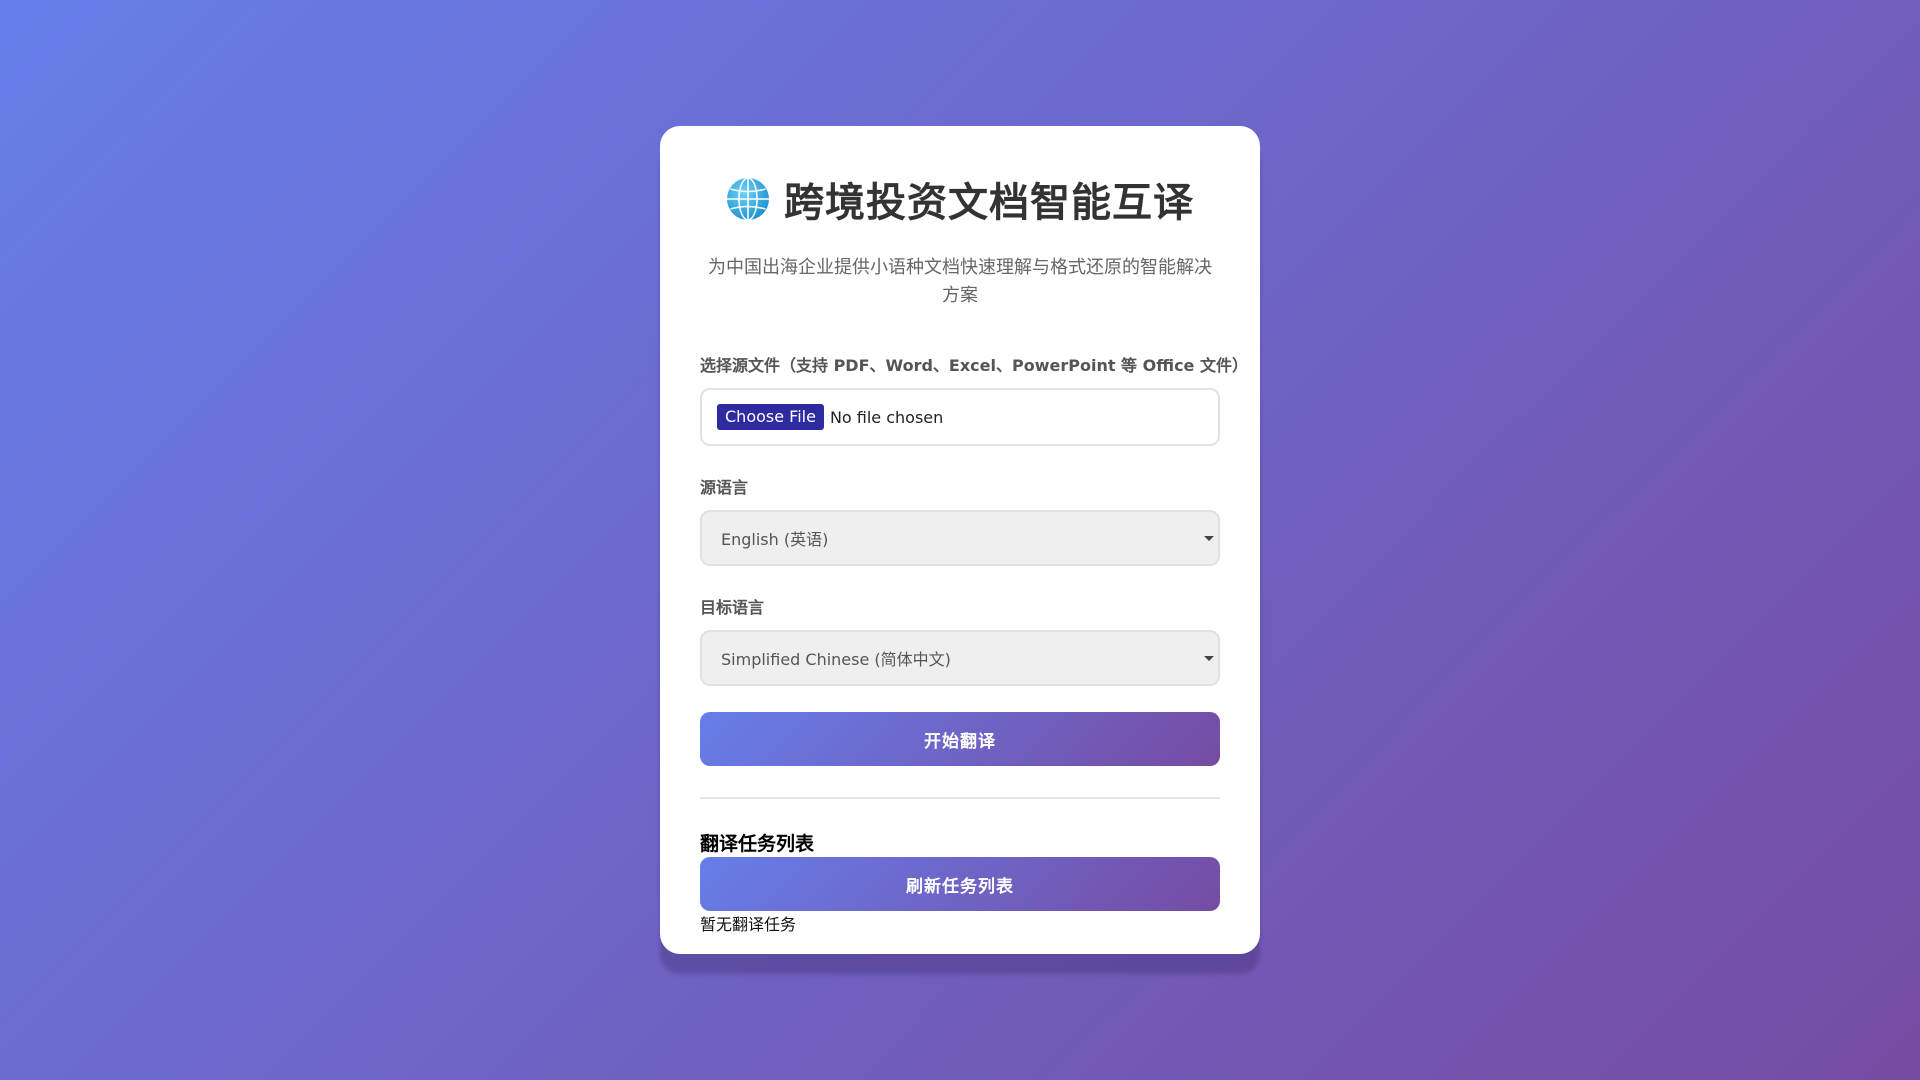 This screenshot has height=1080, width=1920. Describe the element at coordinates (960, 884) in the screenshot. I see `refresh-tasks-button: 刷新任务列表` at that location.